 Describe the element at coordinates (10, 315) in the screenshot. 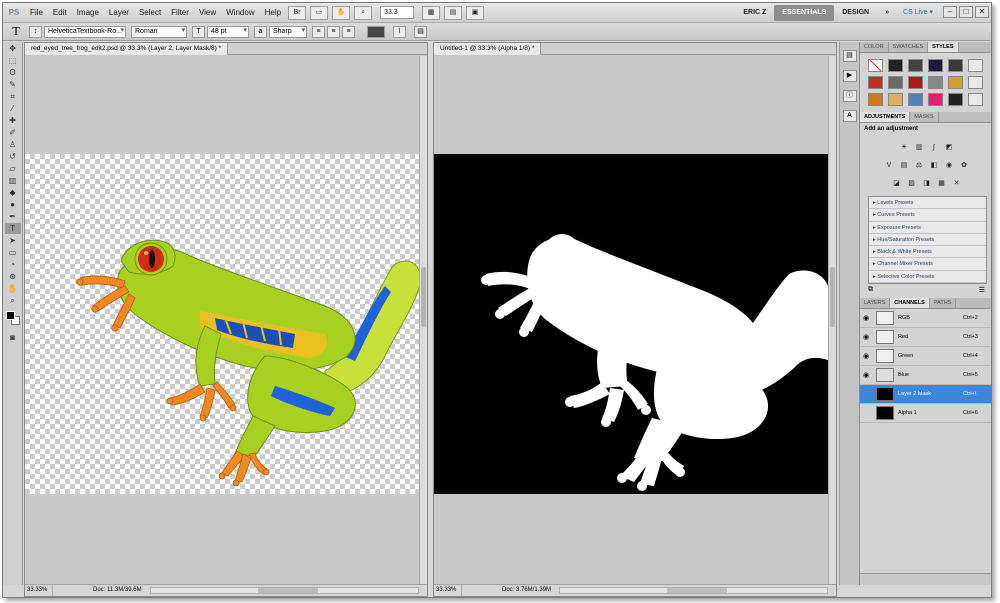

I see `foreground-color-swatch` at that location.